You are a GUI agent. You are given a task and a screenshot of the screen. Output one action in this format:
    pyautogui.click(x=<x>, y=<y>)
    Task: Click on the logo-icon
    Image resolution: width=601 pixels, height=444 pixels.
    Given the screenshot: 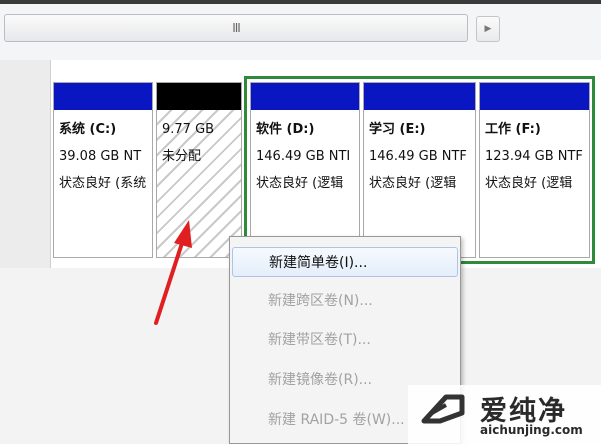 What is the action you would take?
    pyautogui.click(x=443, y=409)
    